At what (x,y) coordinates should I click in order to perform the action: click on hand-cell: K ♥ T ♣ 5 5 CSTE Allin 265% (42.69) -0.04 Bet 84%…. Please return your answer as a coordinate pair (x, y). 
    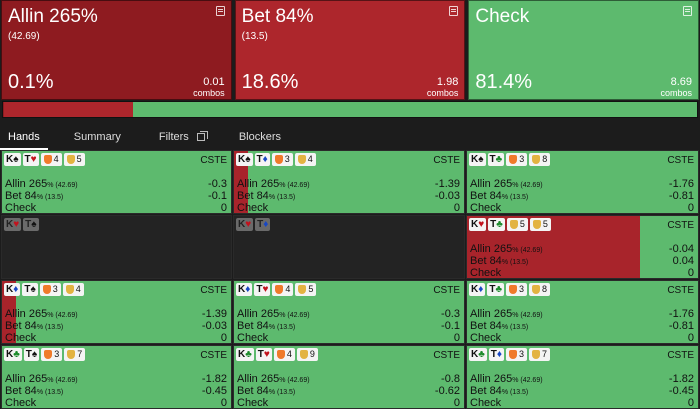
    Looking at the image, I should click on (582, 247).